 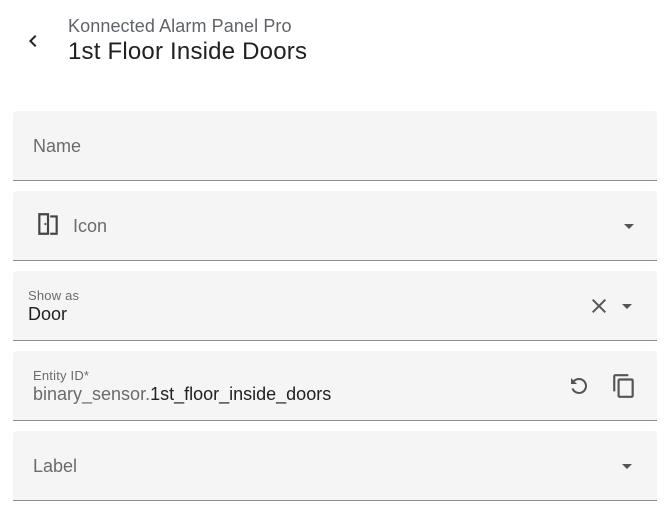 I want to click on show-as-dropdown-button, so click(x=627, y=306).